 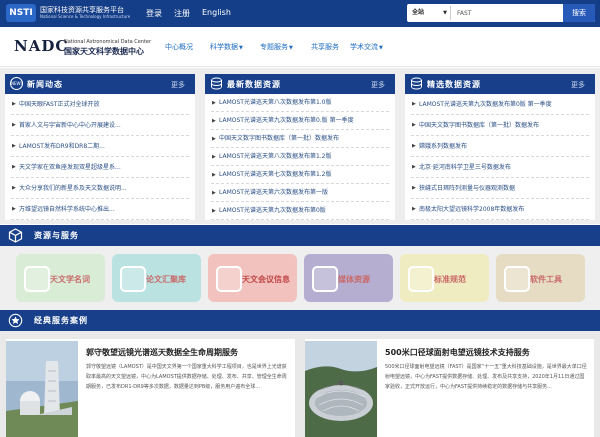 I want to click on nav-topic-services: 专题服务▼, so click(x=276, y=47).